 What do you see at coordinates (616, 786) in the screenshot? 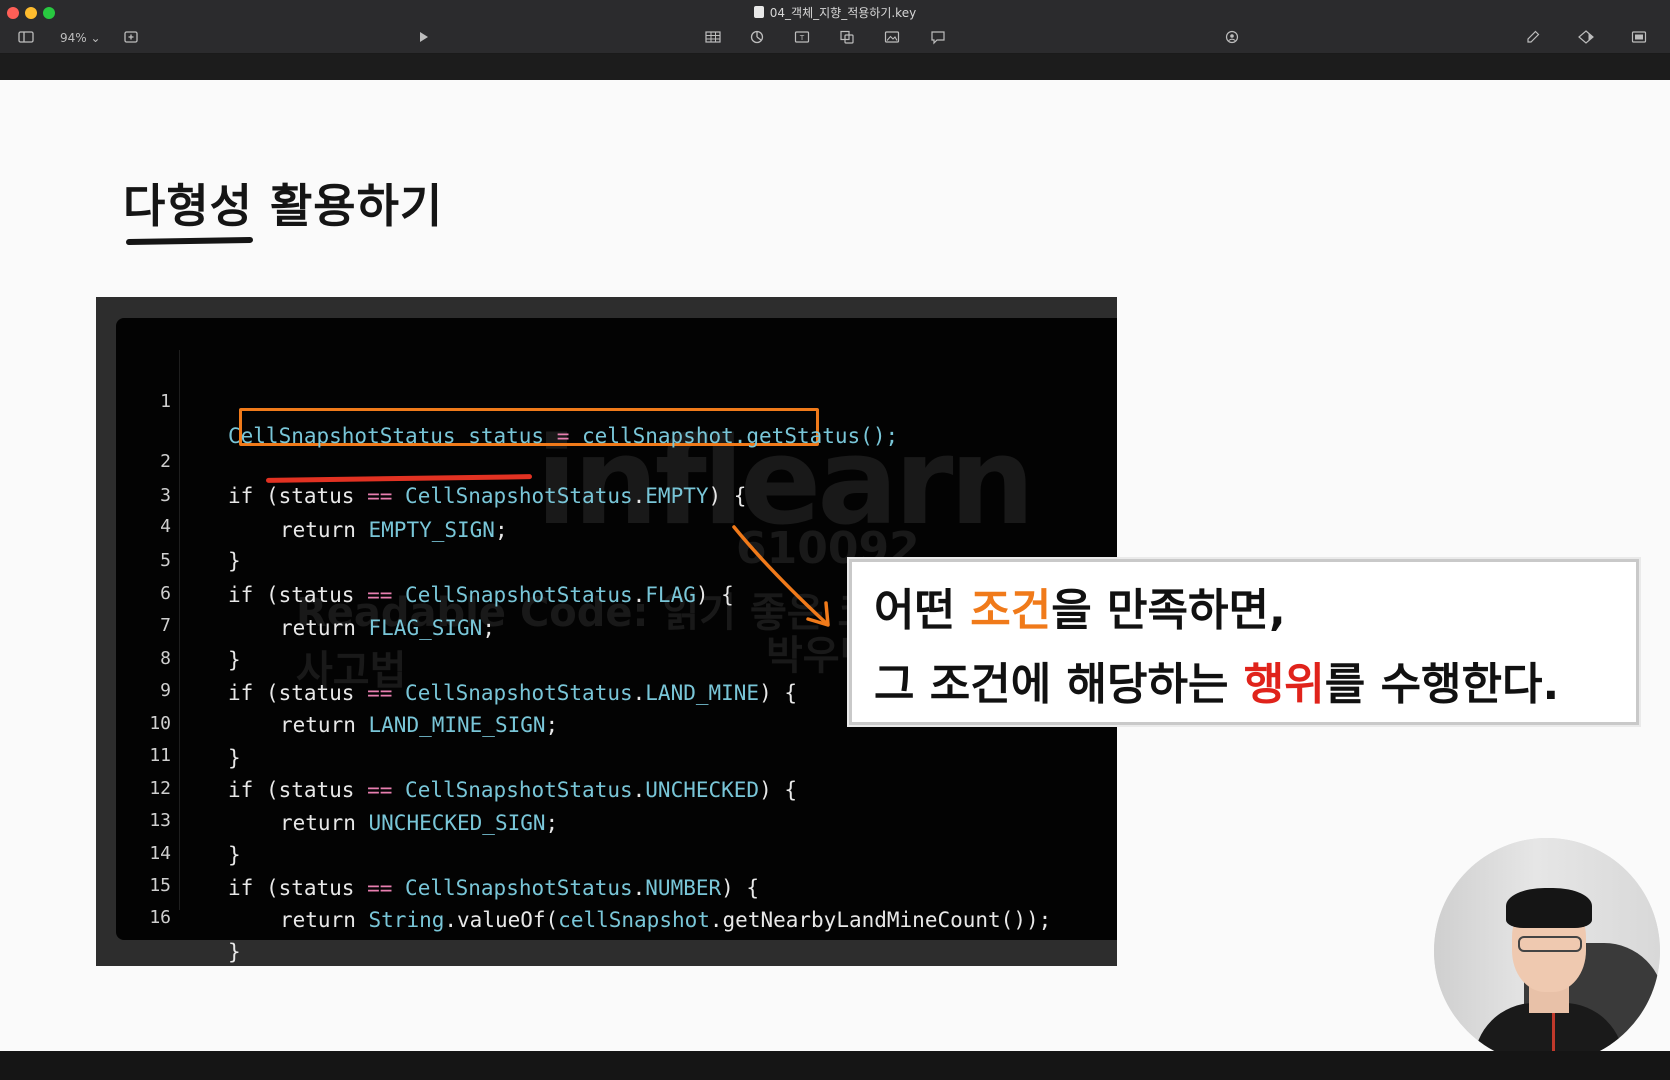
I see `code-line: 12 return UNCHECKED_SIGN;` at bounding box center [616, 786].